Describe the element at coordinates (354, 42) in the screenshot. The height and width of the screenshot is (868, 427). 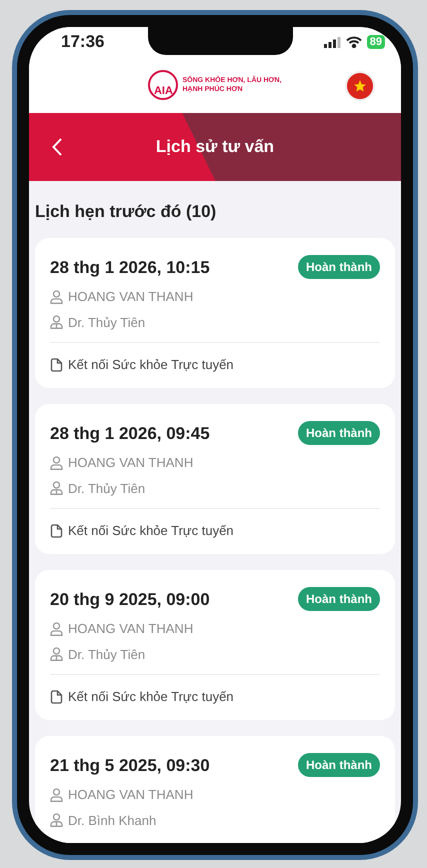
I see `wifi-icon` at that location.